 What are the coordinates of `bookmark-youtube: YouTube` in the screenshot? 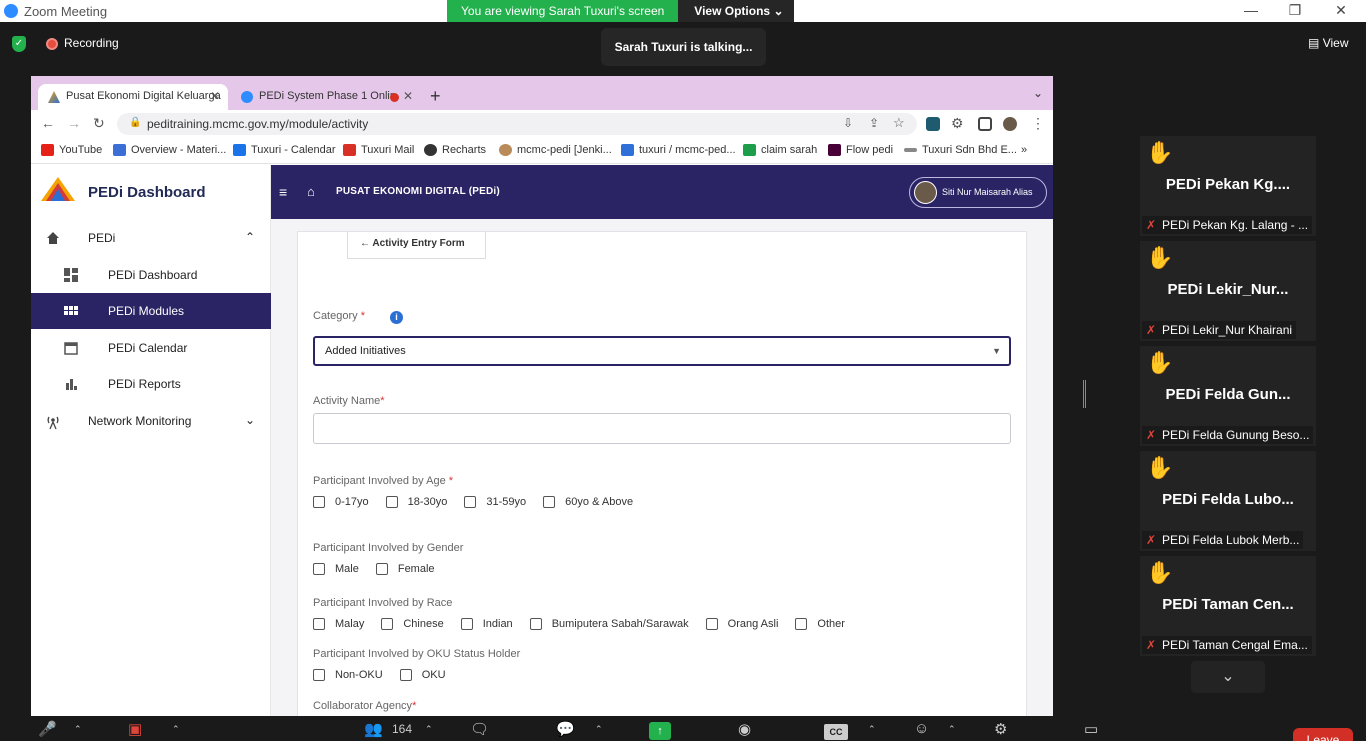 It's located at (71, 150).